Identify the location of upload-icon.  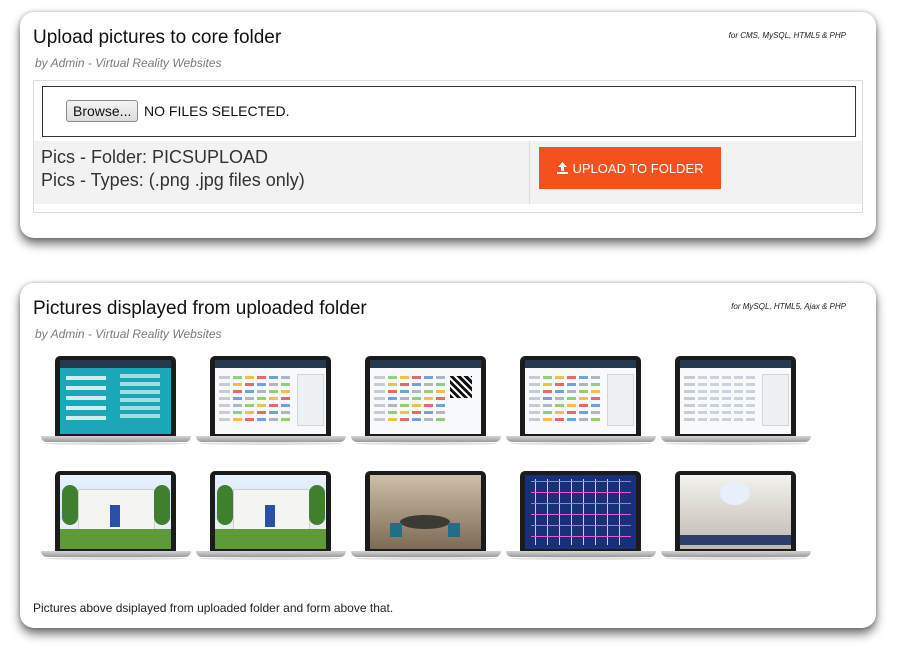
(562, 168).